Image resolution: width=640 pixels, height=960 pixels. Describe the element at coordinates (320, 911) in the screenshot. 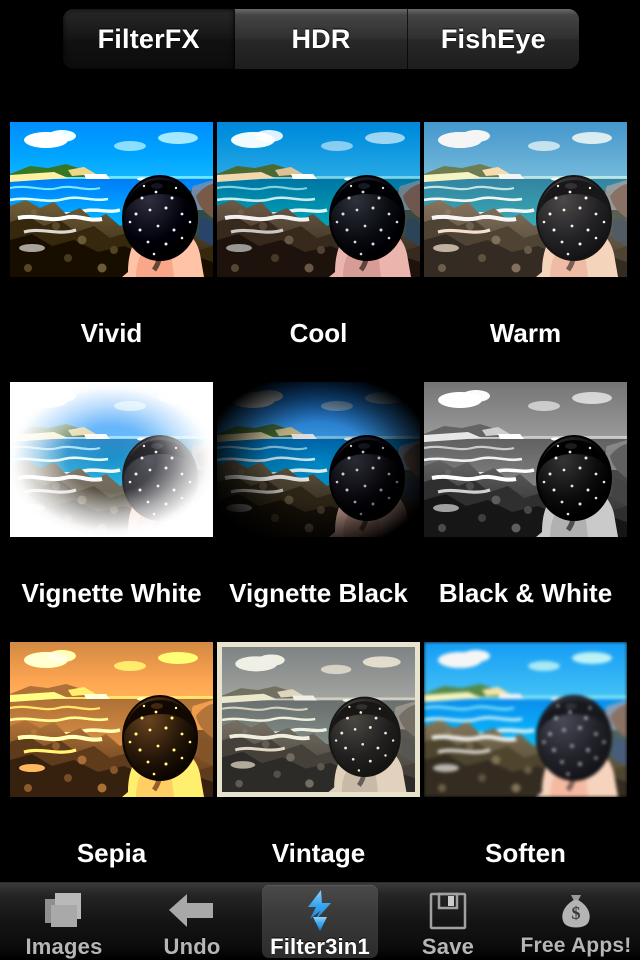

I see `lightning-bolt-icon` at that location.